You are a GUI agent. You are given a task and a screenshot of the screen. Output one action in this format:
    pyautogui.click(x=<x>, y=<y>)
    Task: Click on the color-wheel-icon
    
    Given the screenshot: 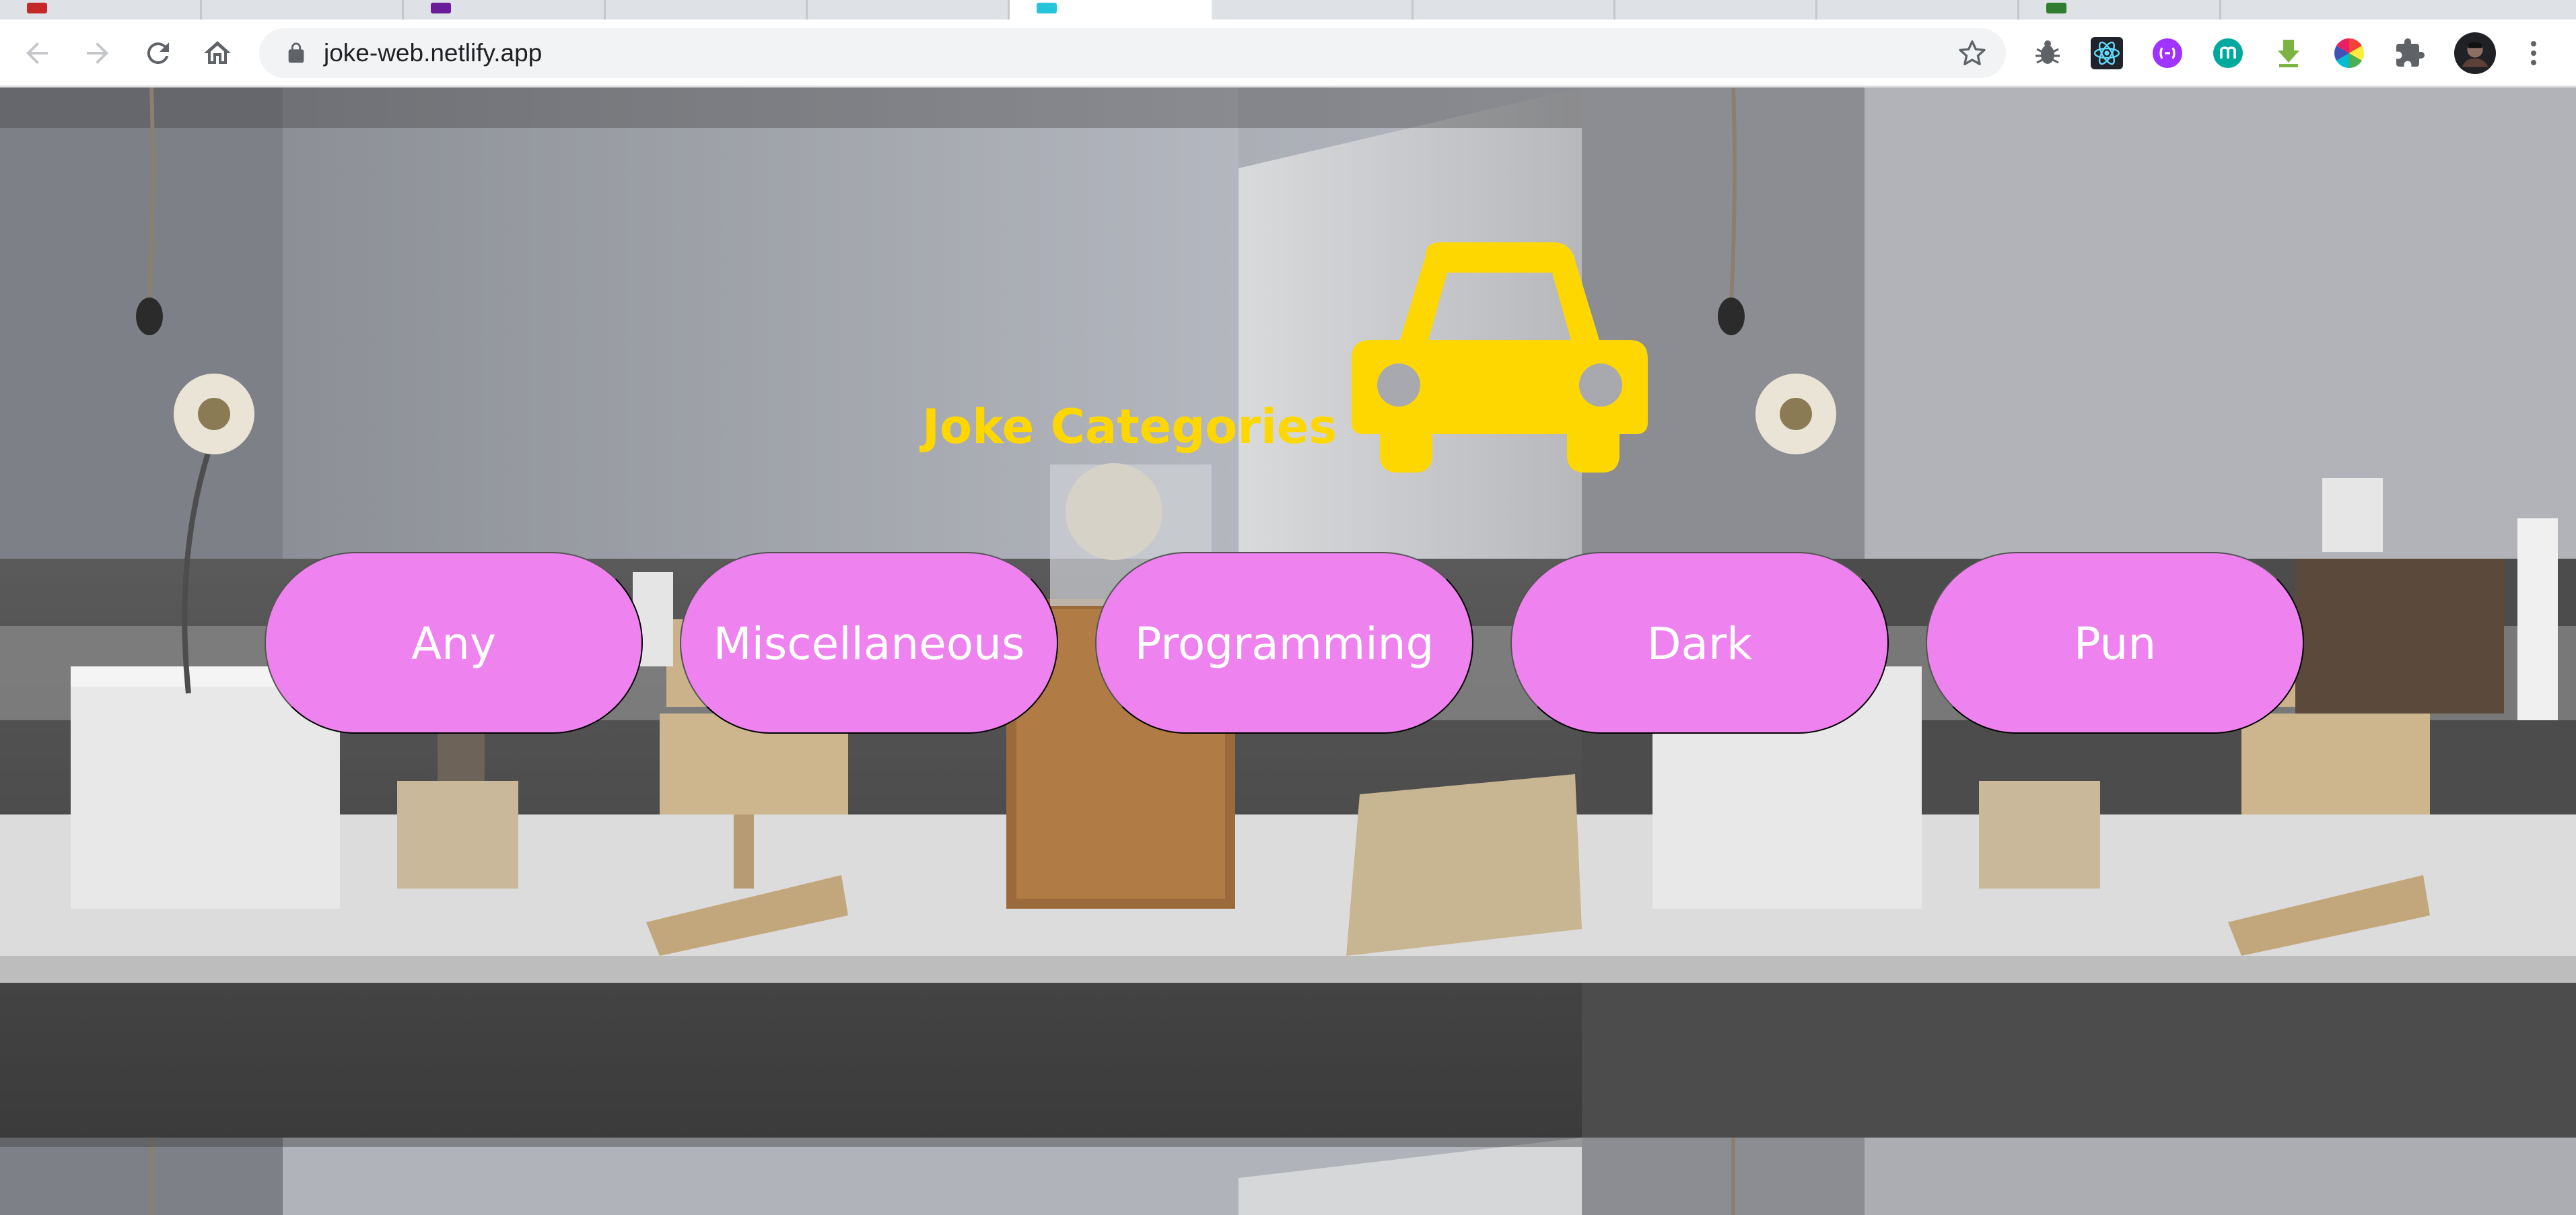 What is the action you would take?
    pyautogui.click(x=2349, y=53)
    